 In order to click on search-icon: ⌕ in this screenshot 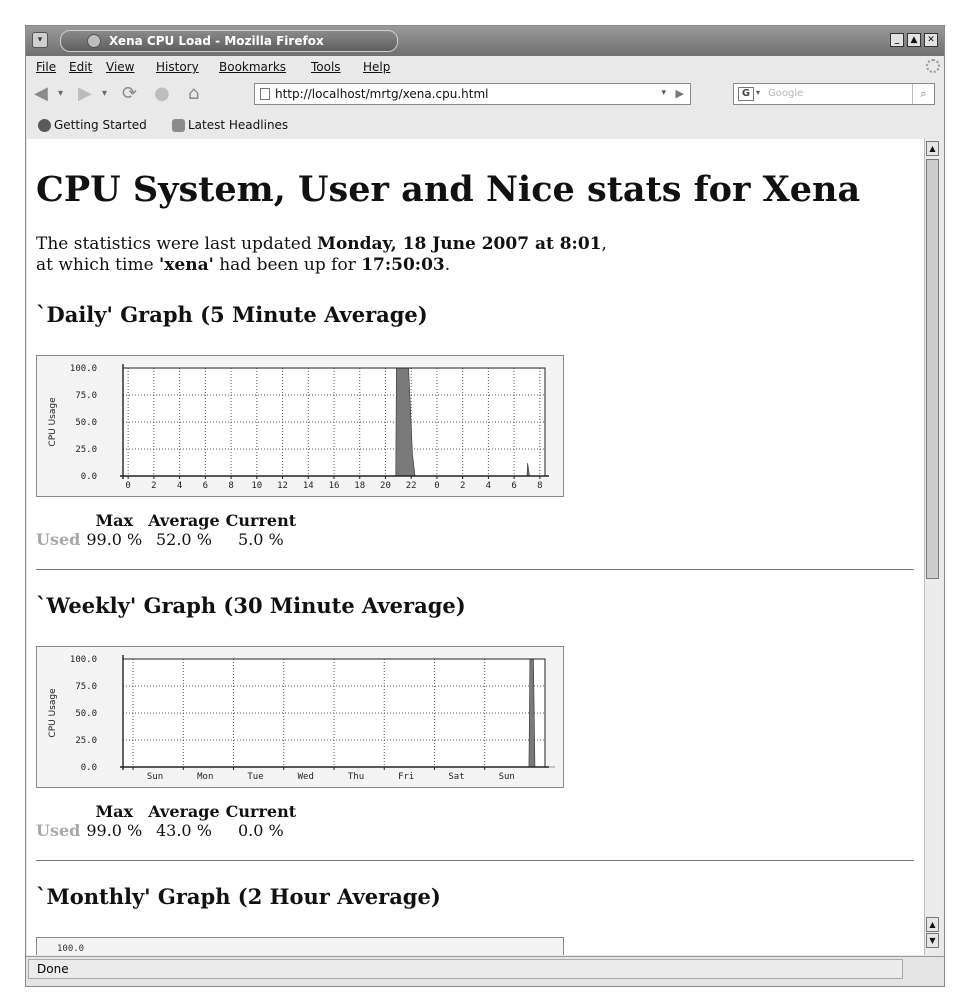, I will do `click(923, 94)`.